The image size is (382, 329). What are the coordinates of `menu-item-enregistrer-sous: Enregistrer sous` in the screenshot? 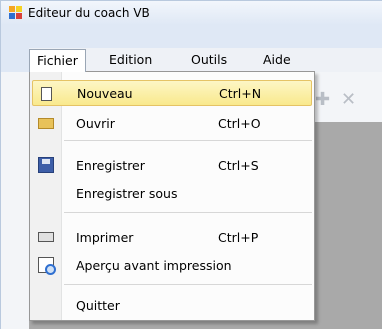 It's located at (172, 193).